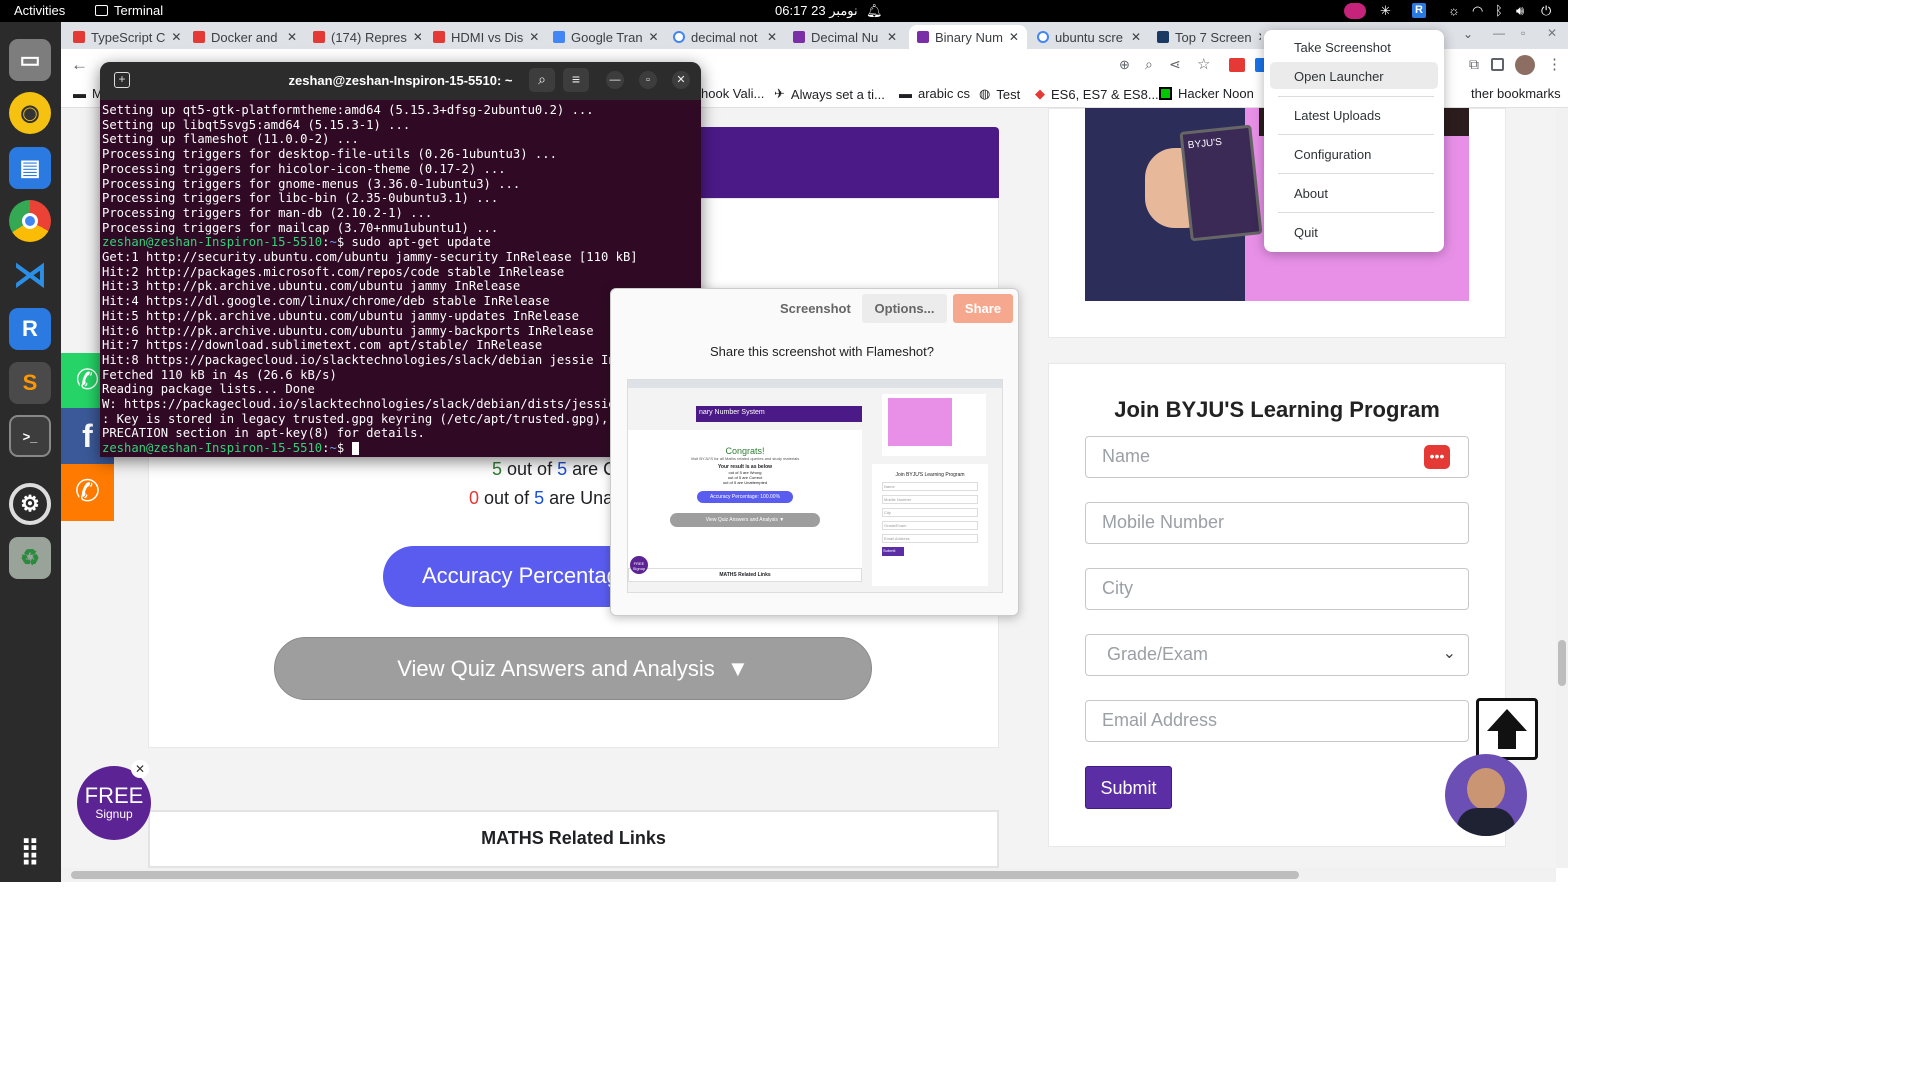  I want to click on view-quiz-answers-button: View Quiz Answers and Analysis ▼, so click(573, 668).